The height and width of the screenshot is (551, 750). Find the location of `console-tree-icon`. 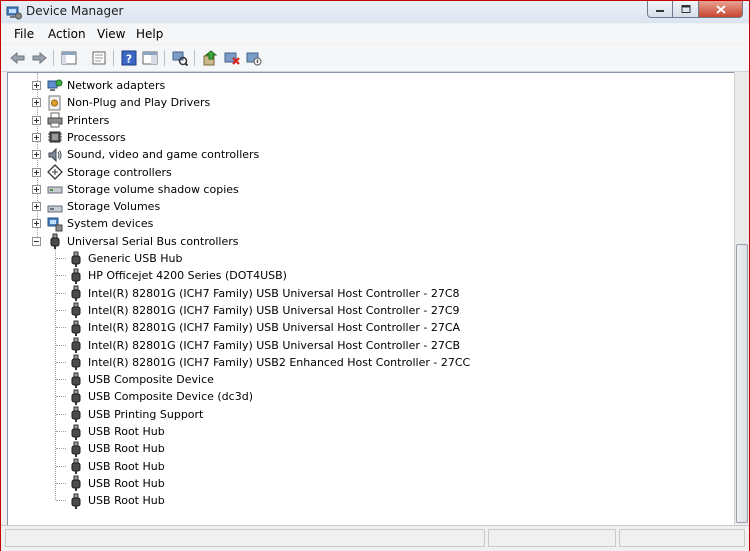

console-tree-icon is located at coordinates (69, 58).